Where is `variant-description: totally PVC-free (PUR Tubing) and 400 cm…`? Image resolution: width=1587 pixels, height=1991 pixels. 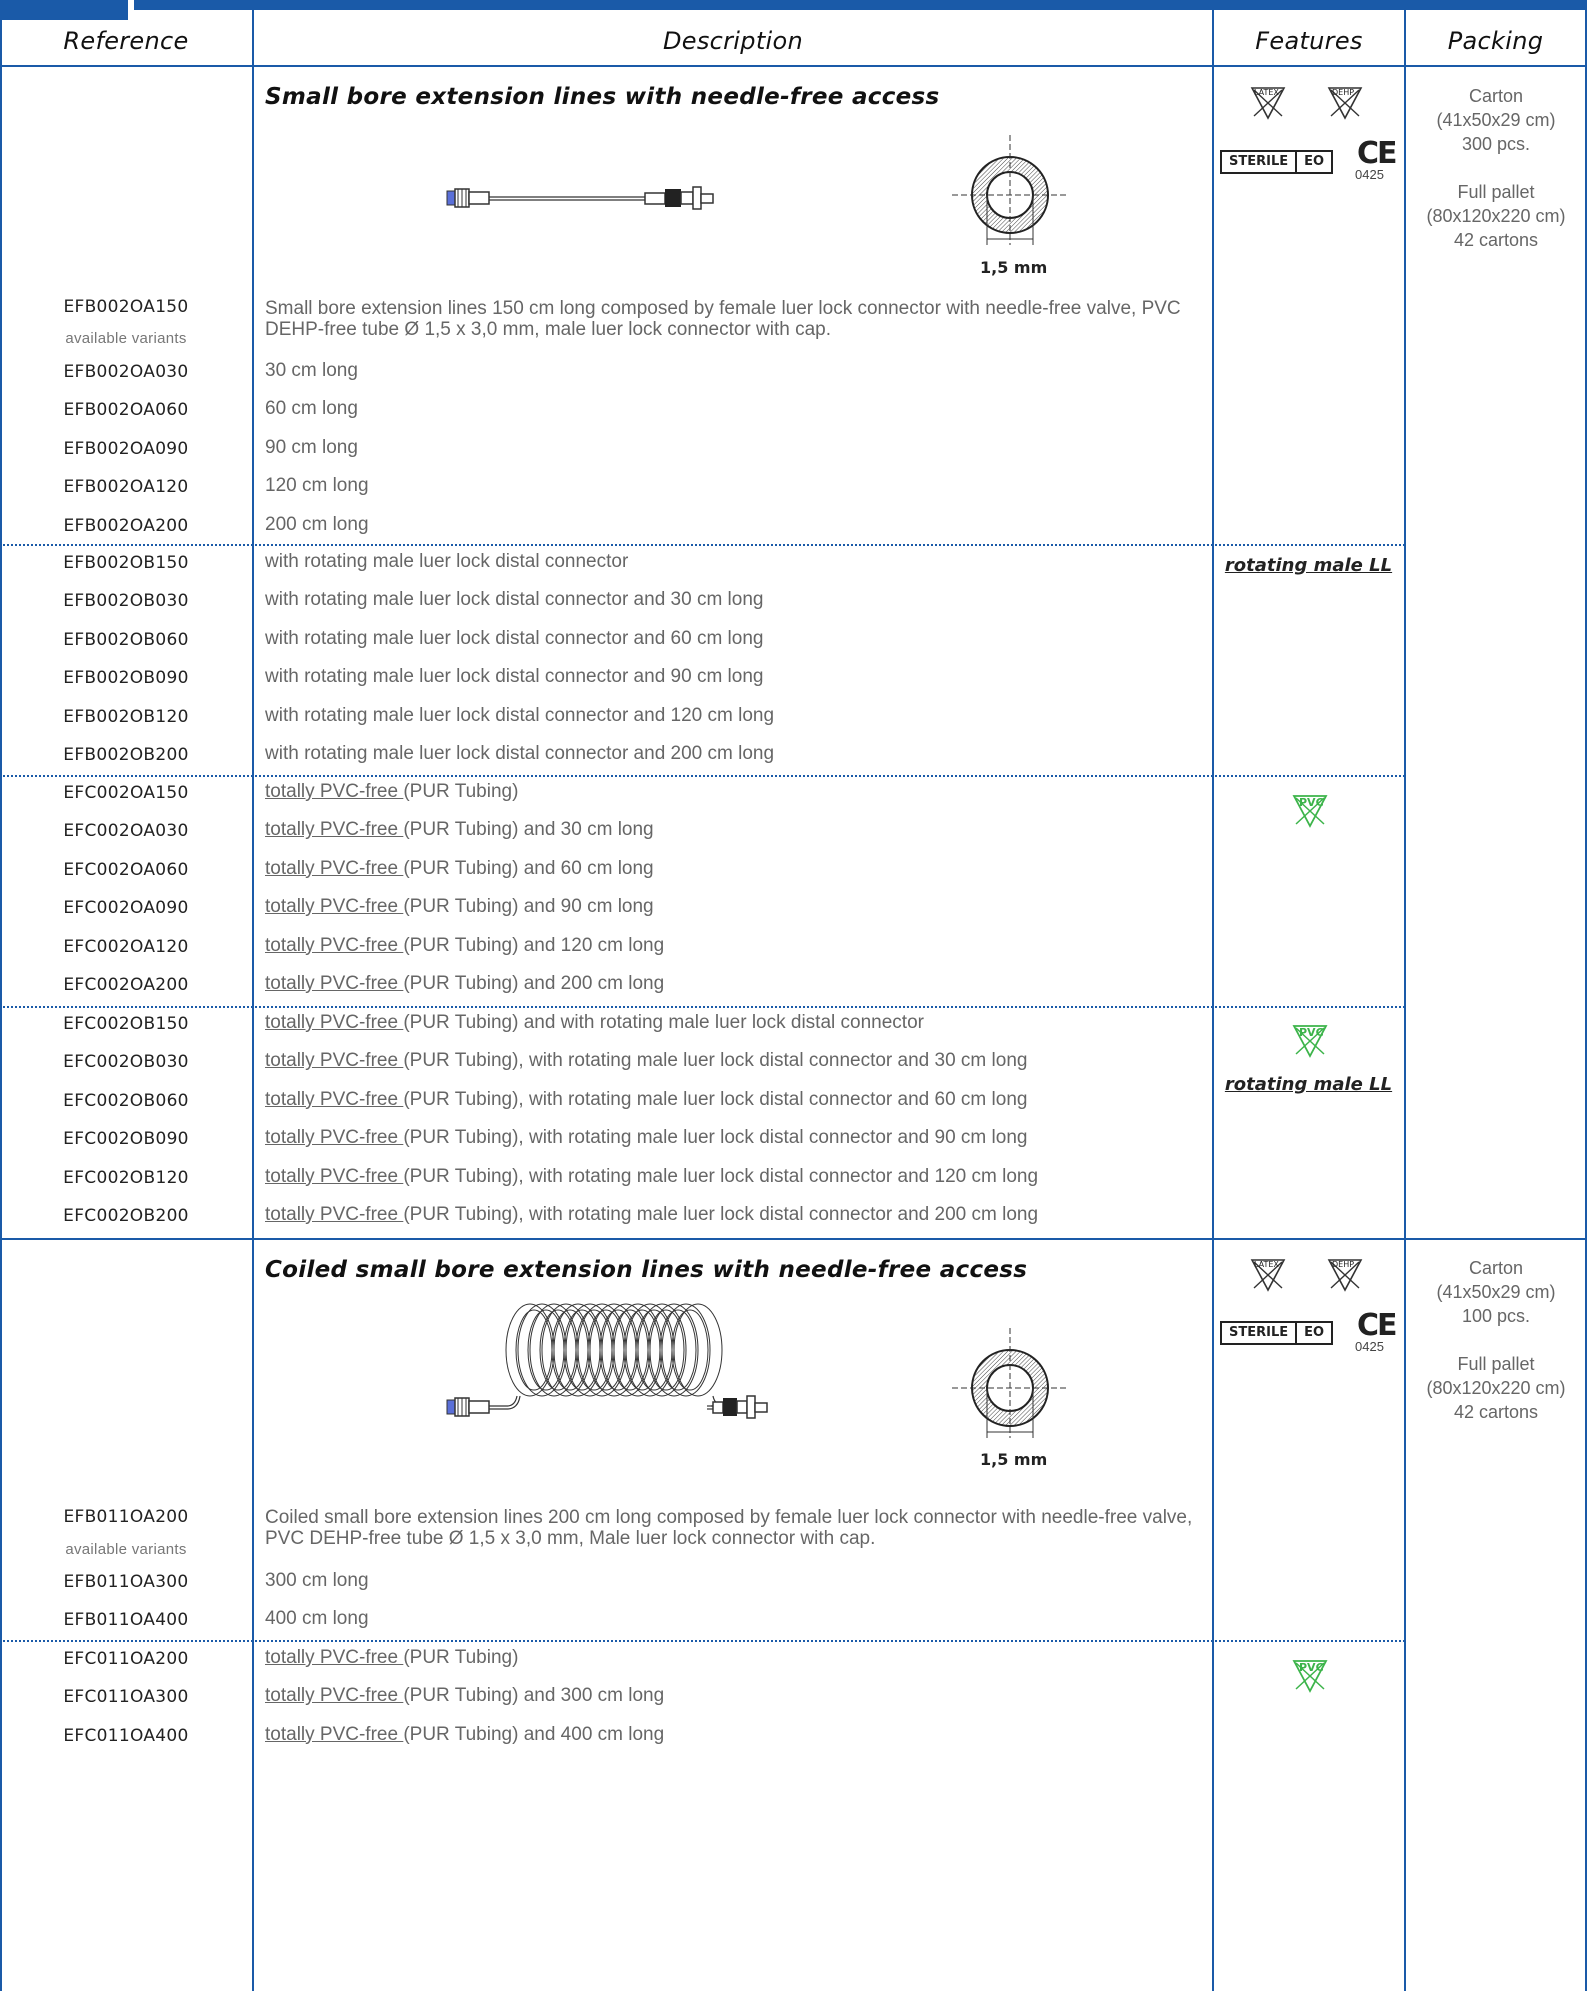 variant-description: totally PVC-free (PUR Tubing) and 400 cm… is located at coordinates (737, 1734).